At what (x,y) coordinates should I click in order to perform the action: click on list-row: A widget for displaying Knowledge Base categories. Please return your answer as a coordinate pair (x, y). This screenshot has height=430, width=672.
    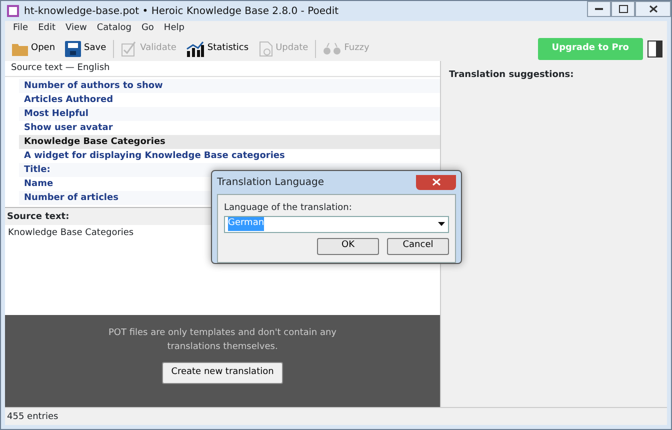
    Looking at the image, I should click on (229, 156).